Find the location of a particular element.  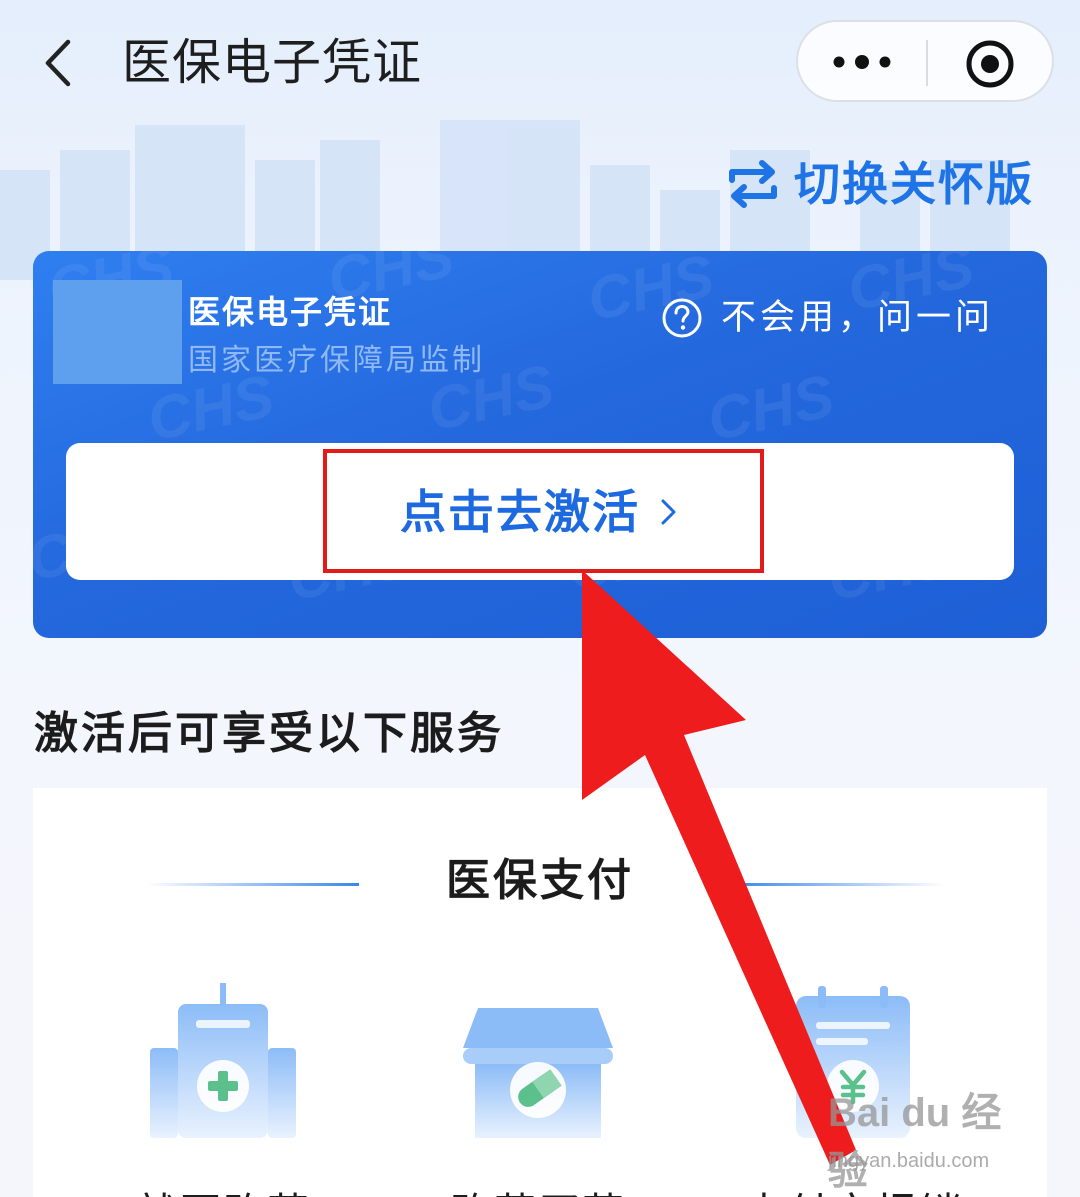

help-link: 不会用，问一问 is located at coordinates (827, 318).